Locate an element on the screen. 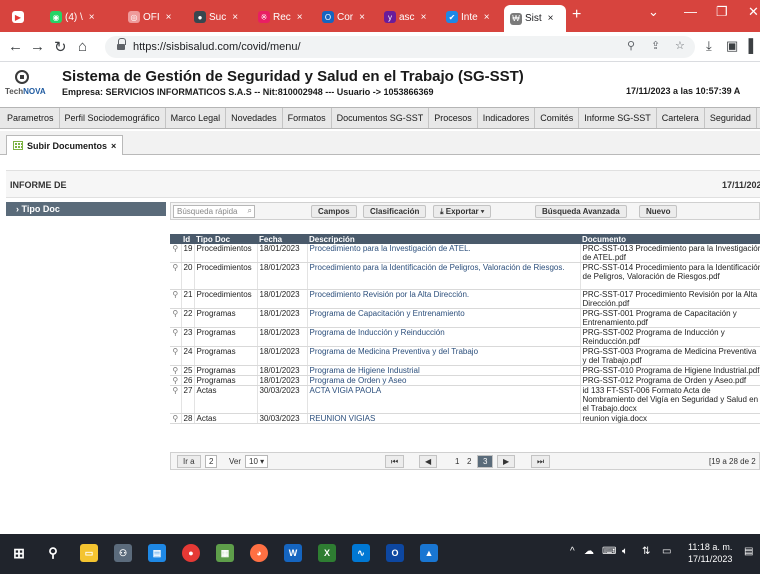 Image resolution: width=760 pixels, height=574 pixels. browser-tab: ● Suc × is located at coordinates (218, 17).